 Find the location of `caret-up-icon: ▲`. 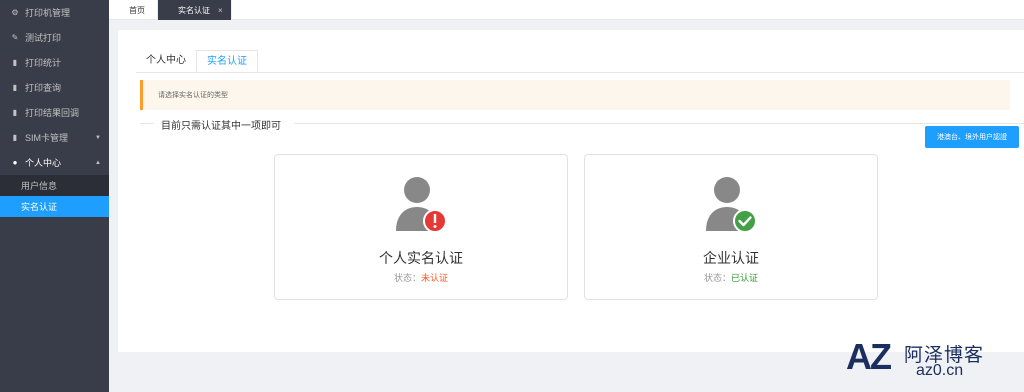

caret-up-icon: ▲ is located at coordinates (98, 162).